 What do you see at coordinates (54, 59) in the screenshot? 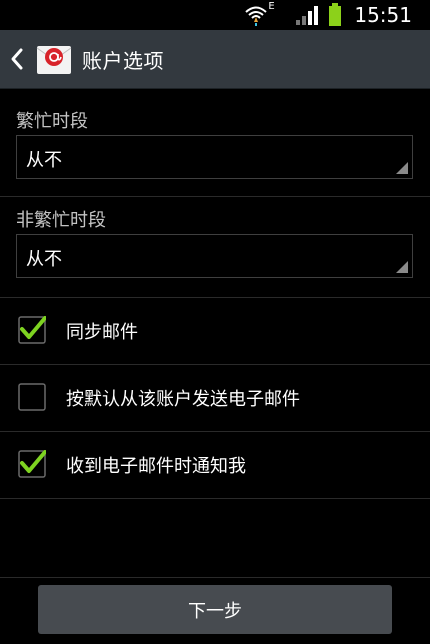
I see `email-app-icon` at bounding box center [54, 59].